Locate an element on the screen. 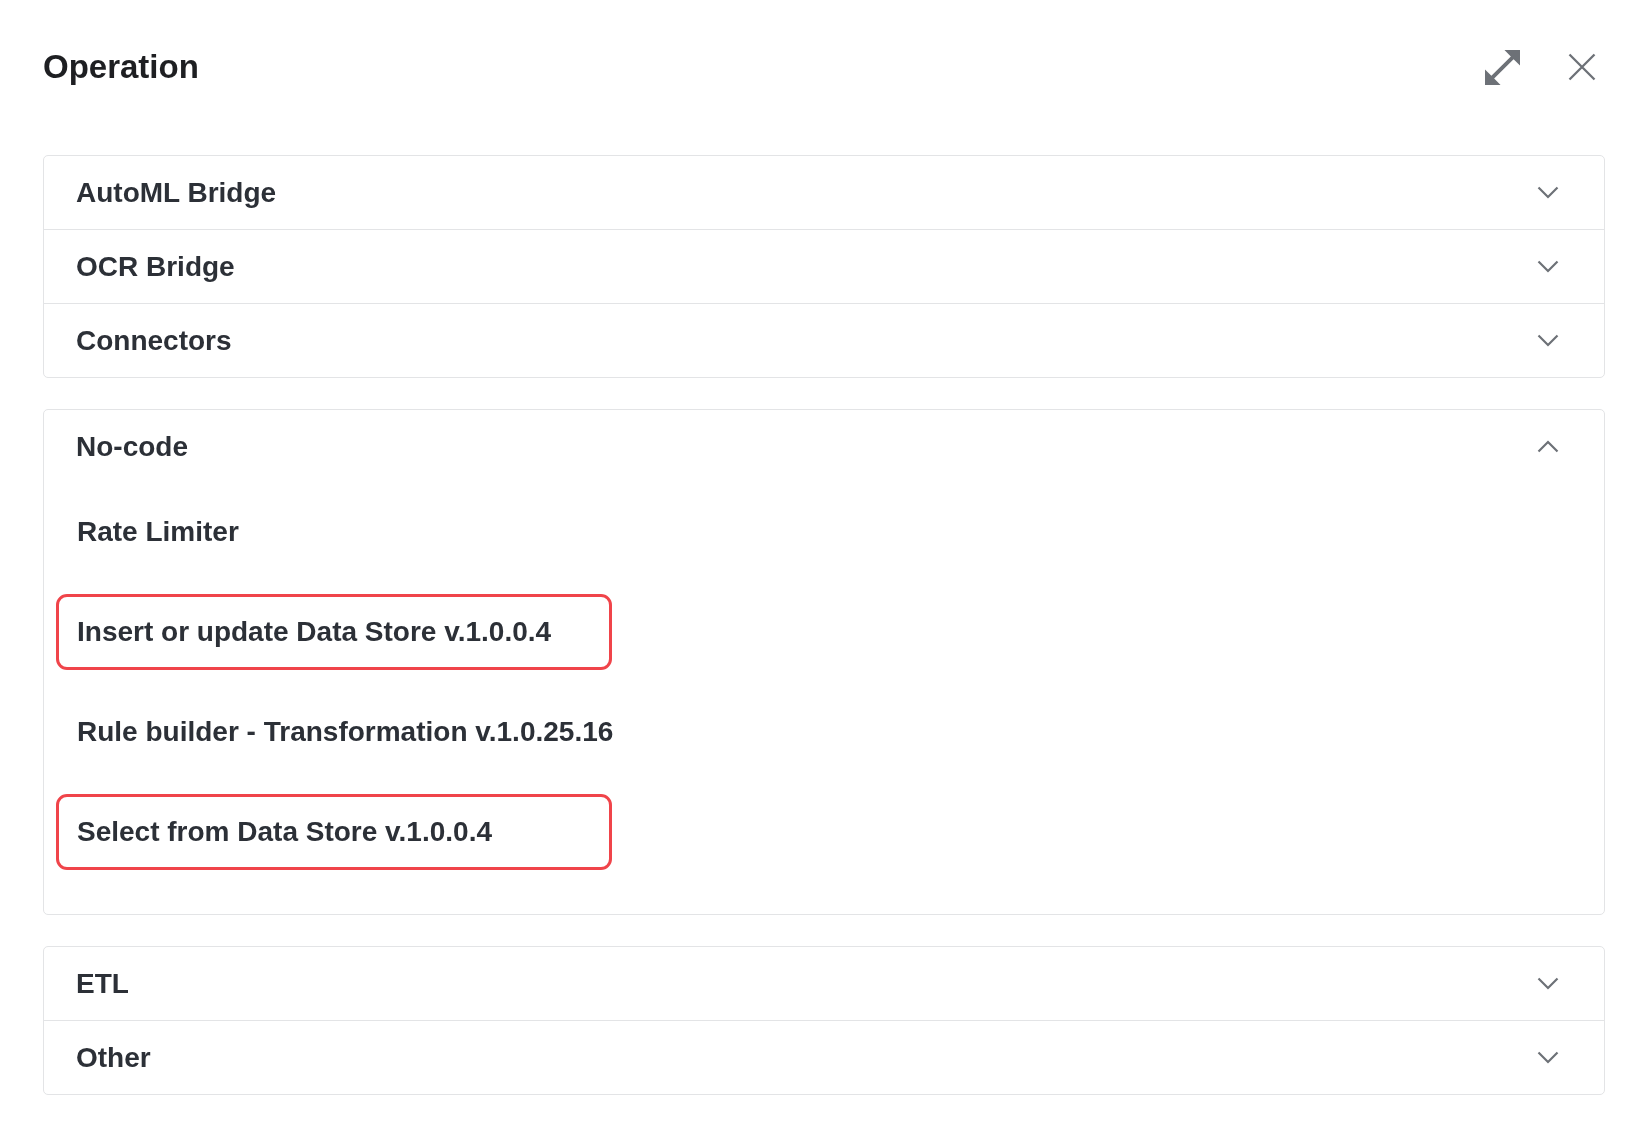 Image resolution: width=1649 pixels, height=1144 pixels. fullscreen-button is located at coordinates (1502, 67).